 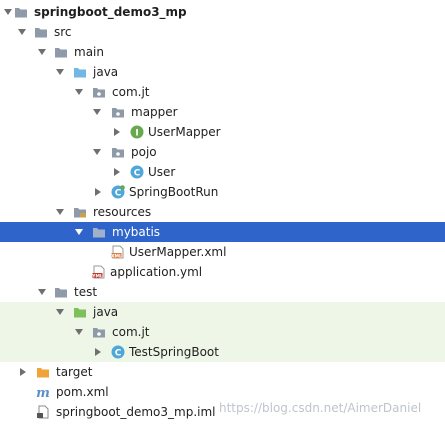 I want to click on maven-icon: m, so click(x=43, y=392).